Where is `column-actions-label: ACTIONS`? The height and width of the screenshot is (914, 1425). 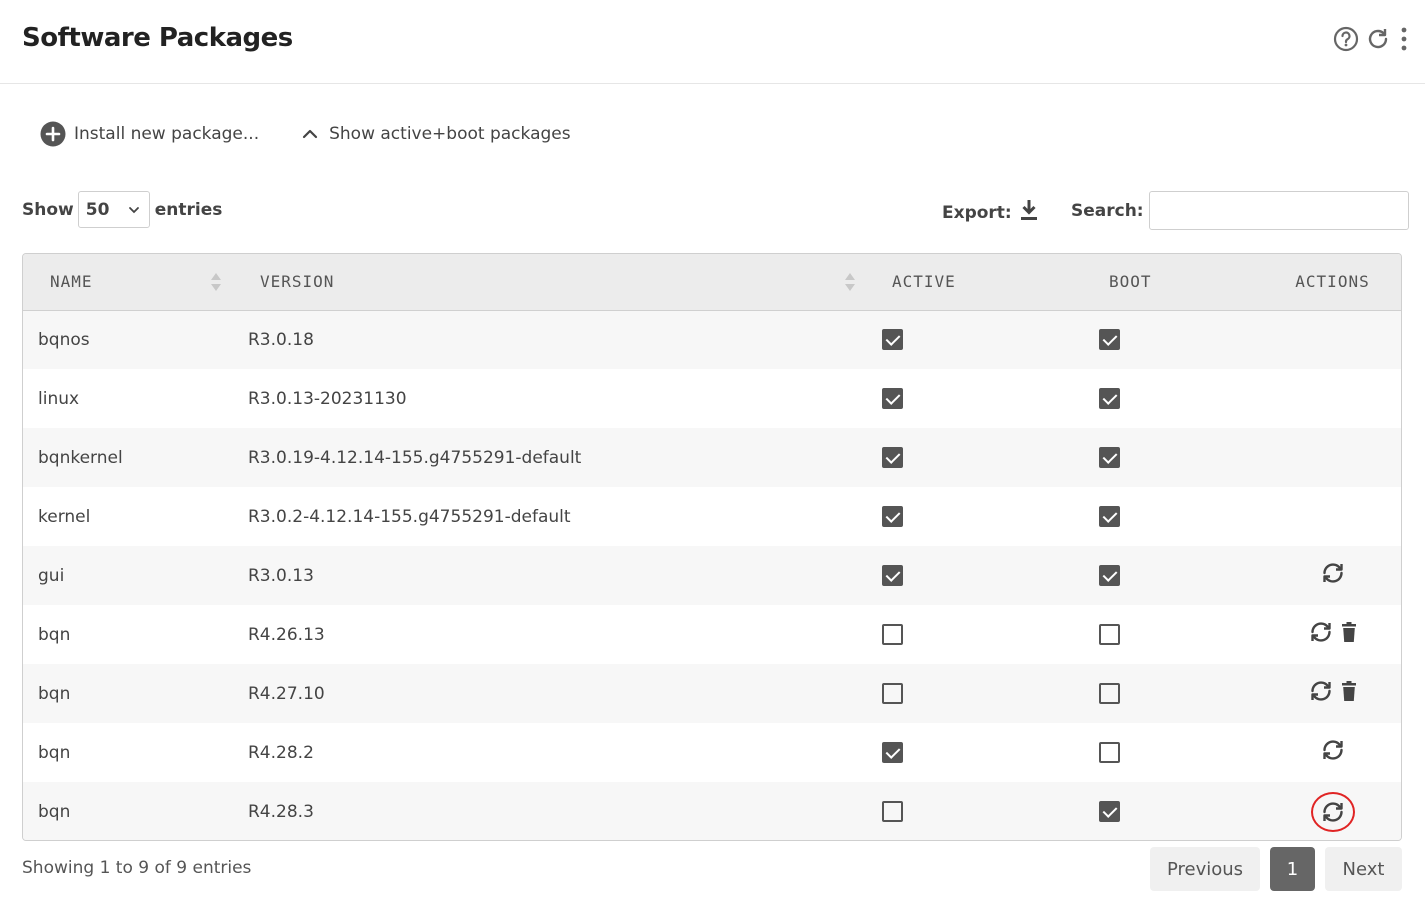 column-actions-label: ACTIONS is located at coordinates (1332, 282).